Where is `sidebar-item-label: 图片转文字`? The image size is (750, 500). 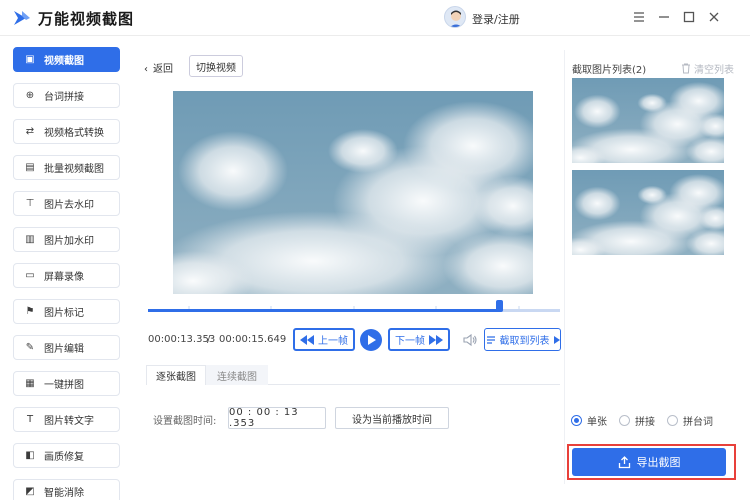
sidebar-item-label: 图片转文字 is located at coordinates (69, 421).